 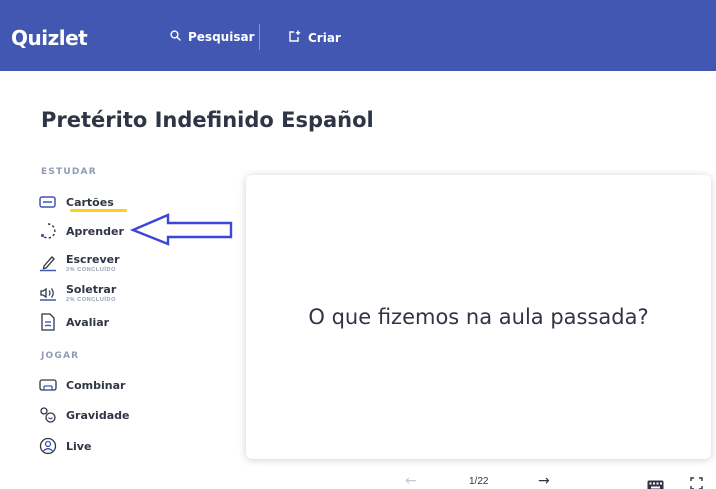 I want to click on game-mode-label: Live, so click(x=79, y=446).